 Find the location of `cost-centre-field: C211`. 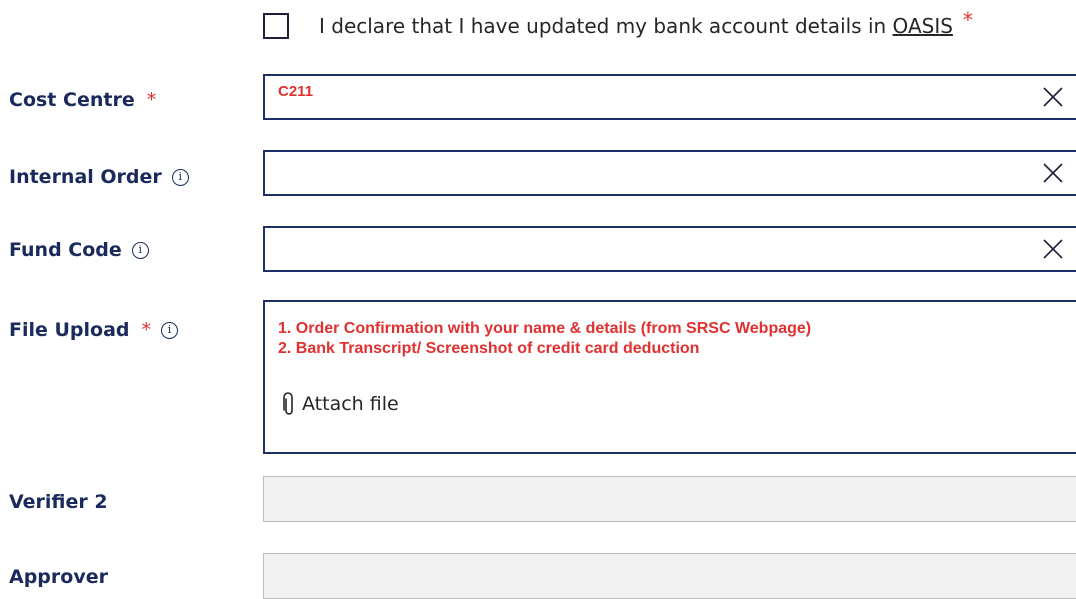

cost-centre-field: C211 is located at coordinates (669, 97).